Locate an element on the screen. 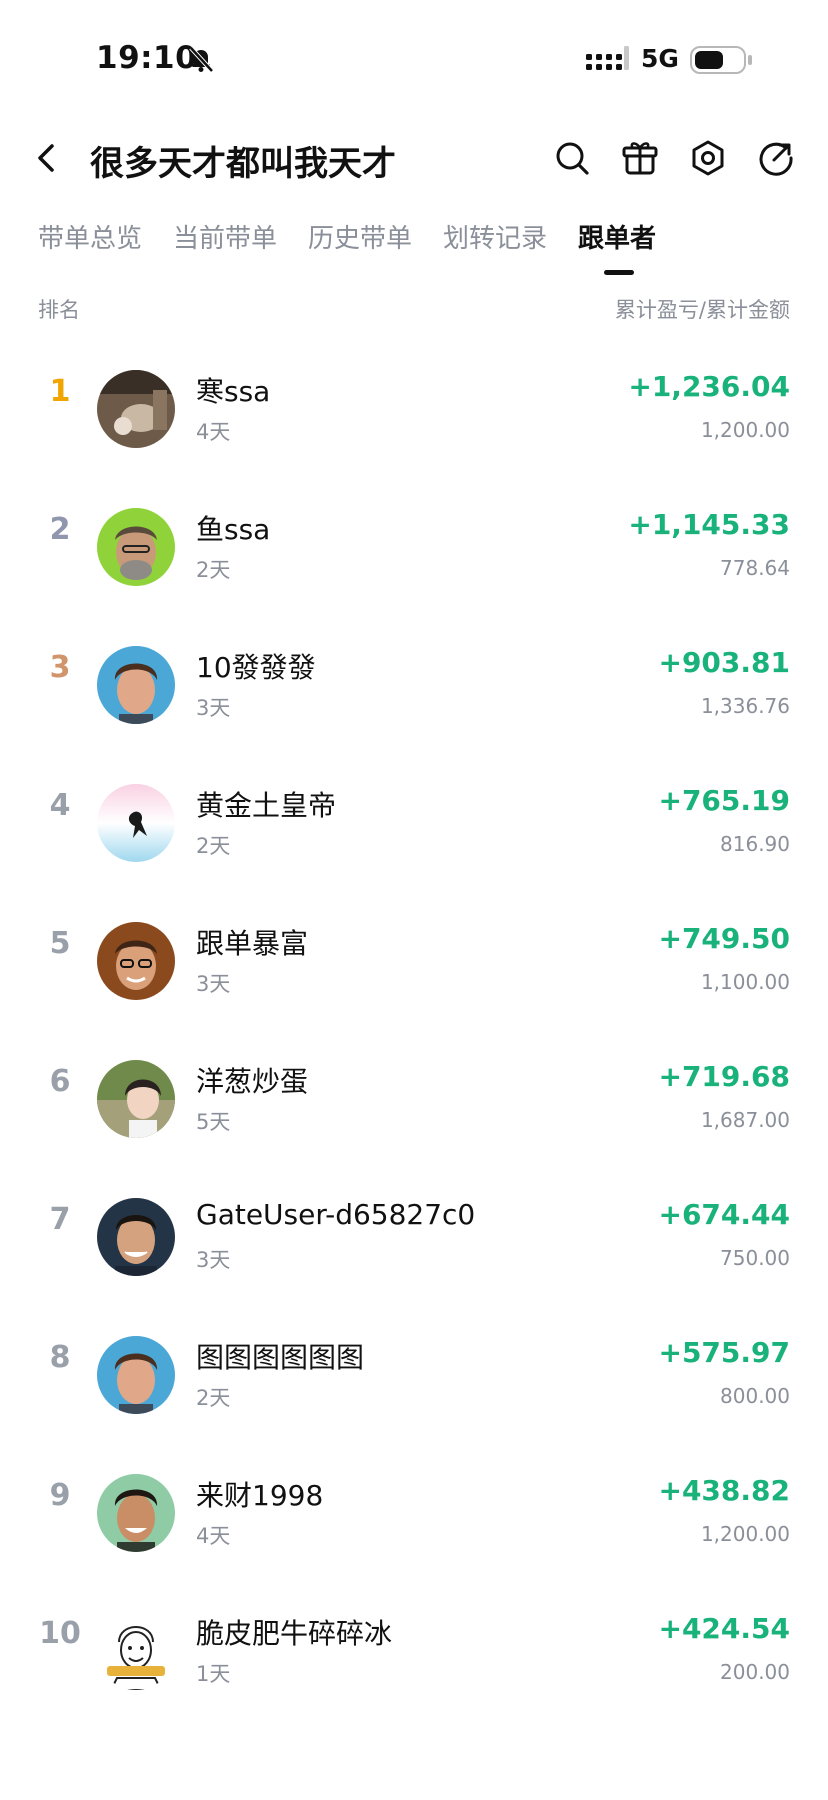 The image size is (828, 1800). search-icon is located at coordinates (572, 158).